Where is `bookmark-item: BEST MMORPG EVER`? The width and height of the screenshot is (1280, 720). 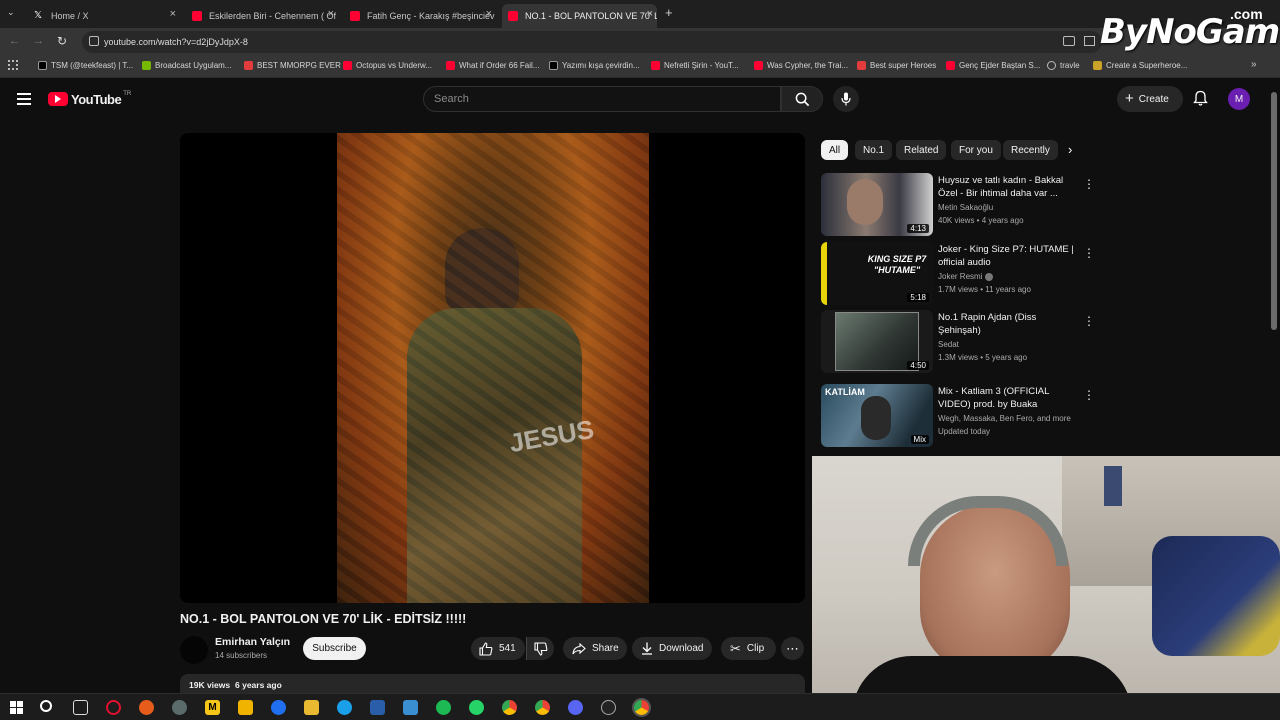 bookmark-item: BEST MMORPG EVER is located at coordinates (292, 65).